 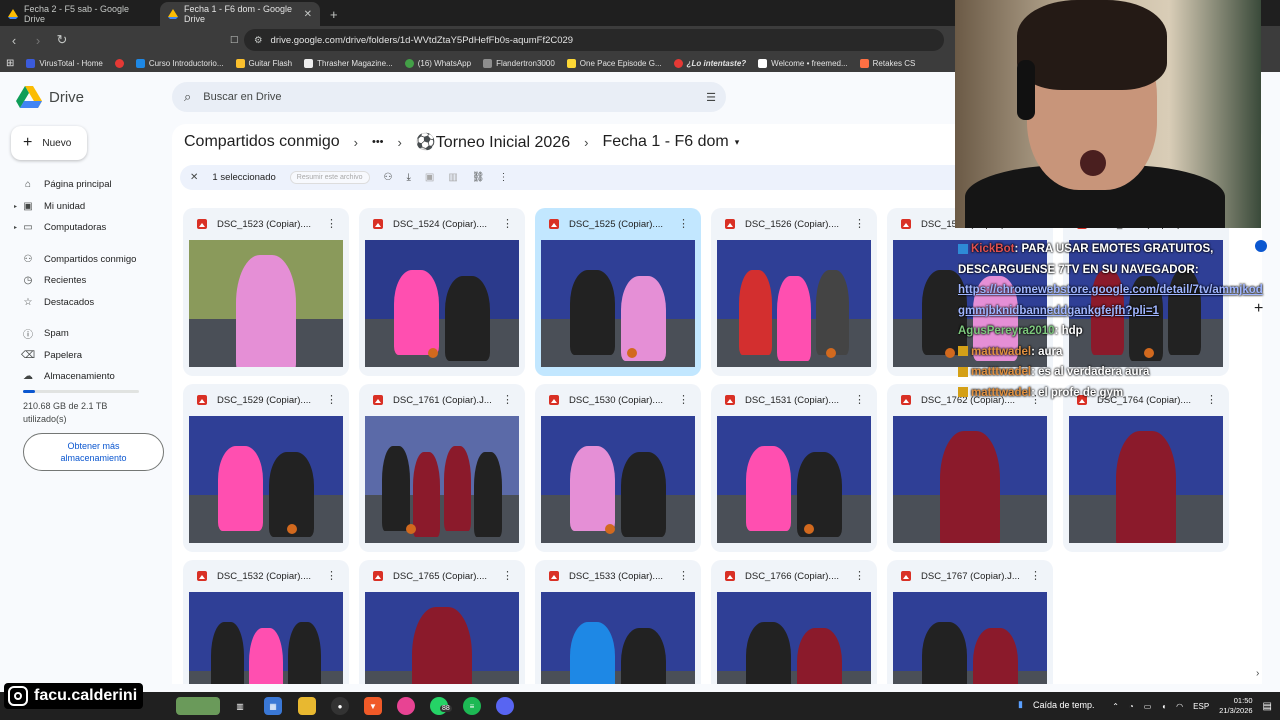 I want to click on browser-tab: Fecha 2 - F5 sab - Google Drive, so click(x=80, y=14).